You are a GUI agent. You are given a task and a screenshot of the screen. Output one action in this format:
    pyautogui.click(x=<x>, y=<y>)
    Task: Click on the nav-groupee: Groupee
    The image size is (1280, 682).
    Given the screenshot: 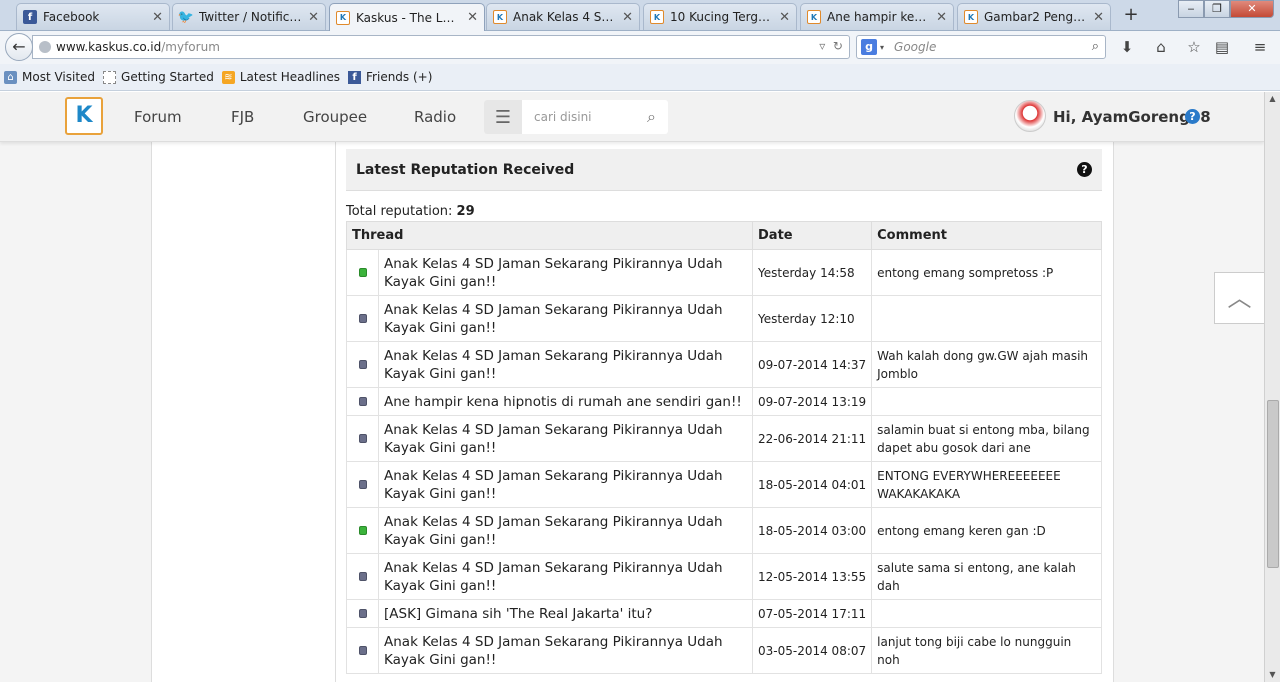 What is the action you would take?
    pyautogui.click(x=335, y=117)
    